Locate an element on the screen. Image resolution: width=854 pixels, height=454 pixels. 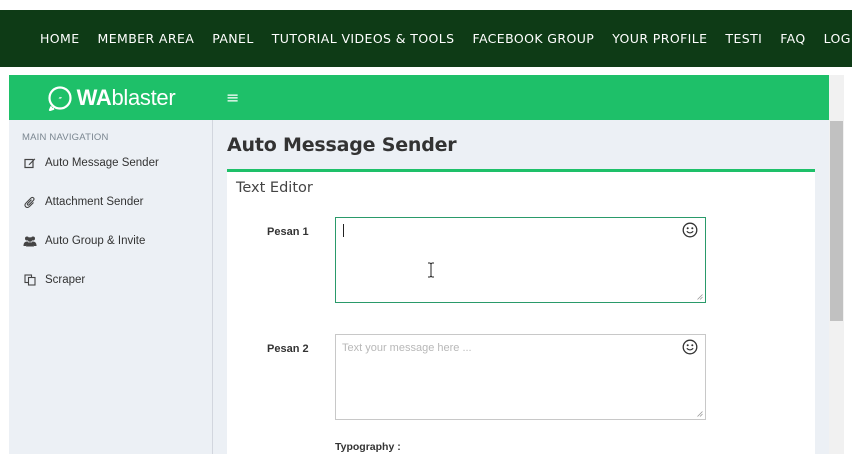
sidebar-item-auto-group-invite: Auto Group & Invite is located at coordinates (110, 240).